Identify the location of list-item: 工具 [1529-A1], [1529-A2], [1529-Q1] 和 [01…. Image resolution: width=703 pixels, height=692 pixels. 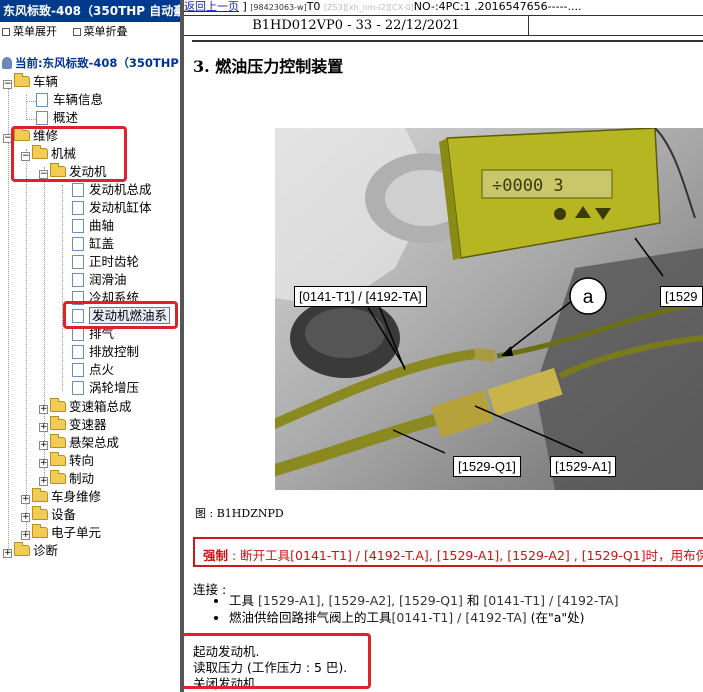
(423, 600).